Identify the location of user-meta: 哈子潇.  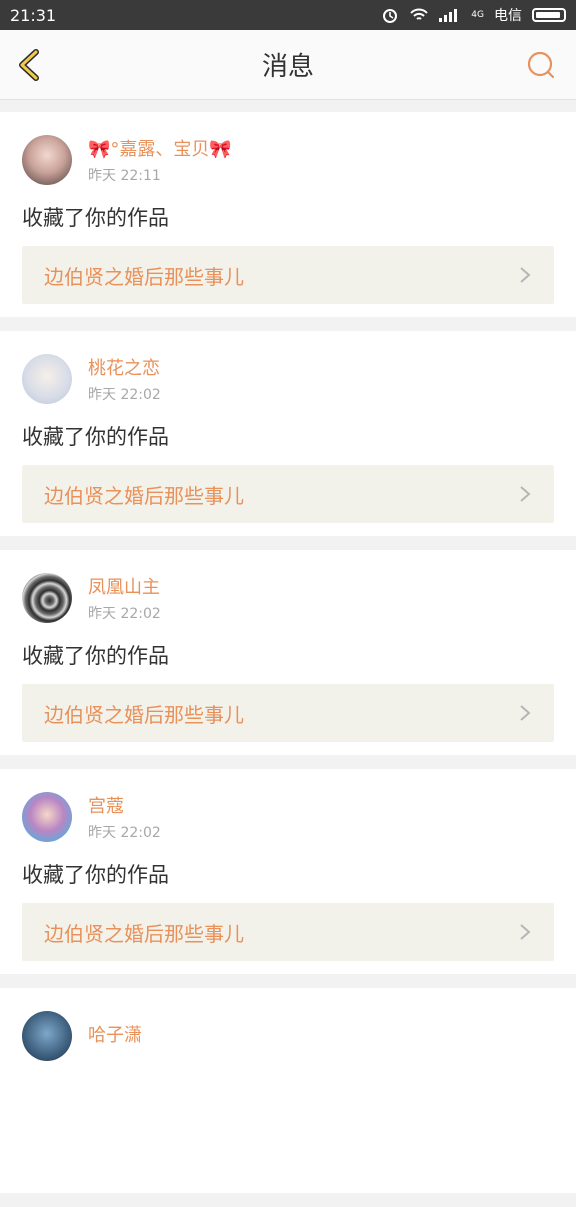
(115, 1036).